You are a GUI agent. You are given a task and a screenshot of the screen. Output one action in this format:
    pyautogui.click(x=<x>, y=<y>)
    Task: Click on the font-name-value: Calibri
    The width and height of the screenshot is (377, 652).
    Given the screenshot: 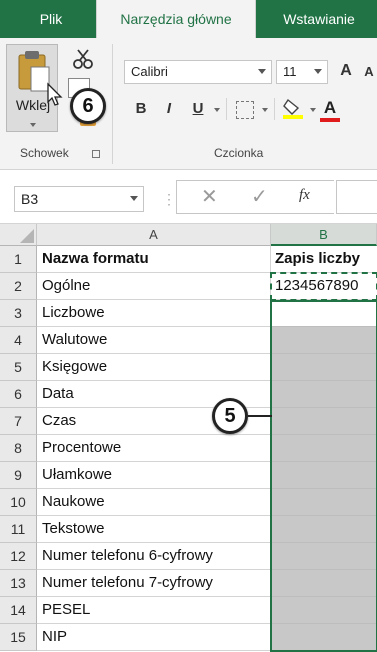 What is the action you would take?
    pyautogui.click(x=149, y=71)
    